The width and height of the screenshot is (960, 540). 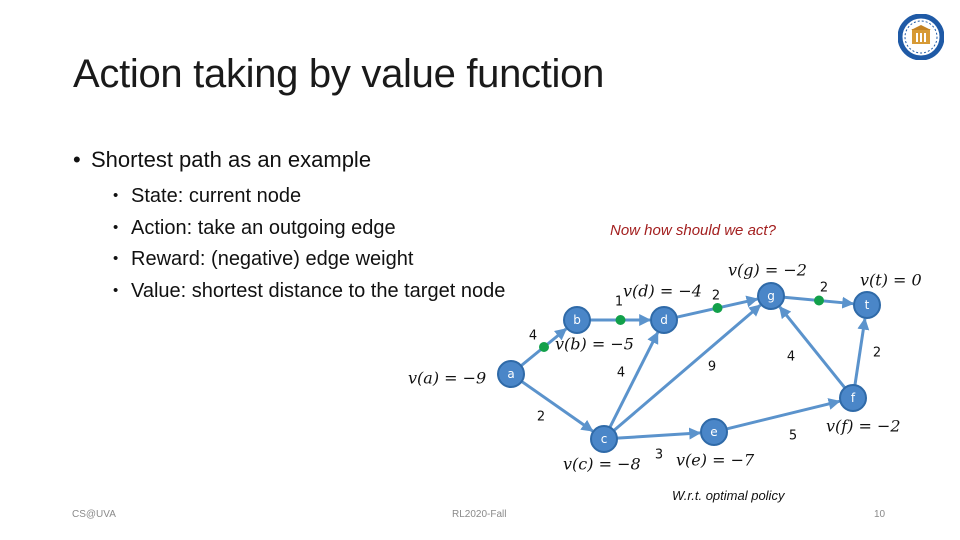 I want to click on edge-weight-d-g: 2, so click(x=716, y=296).